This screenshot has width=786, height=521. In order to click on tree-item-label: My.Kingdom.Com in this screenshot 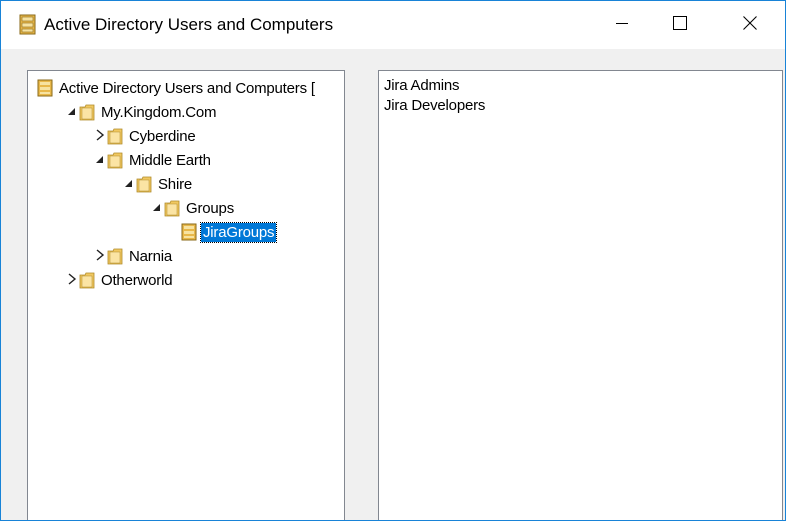, I will do `click(159, 112)`.